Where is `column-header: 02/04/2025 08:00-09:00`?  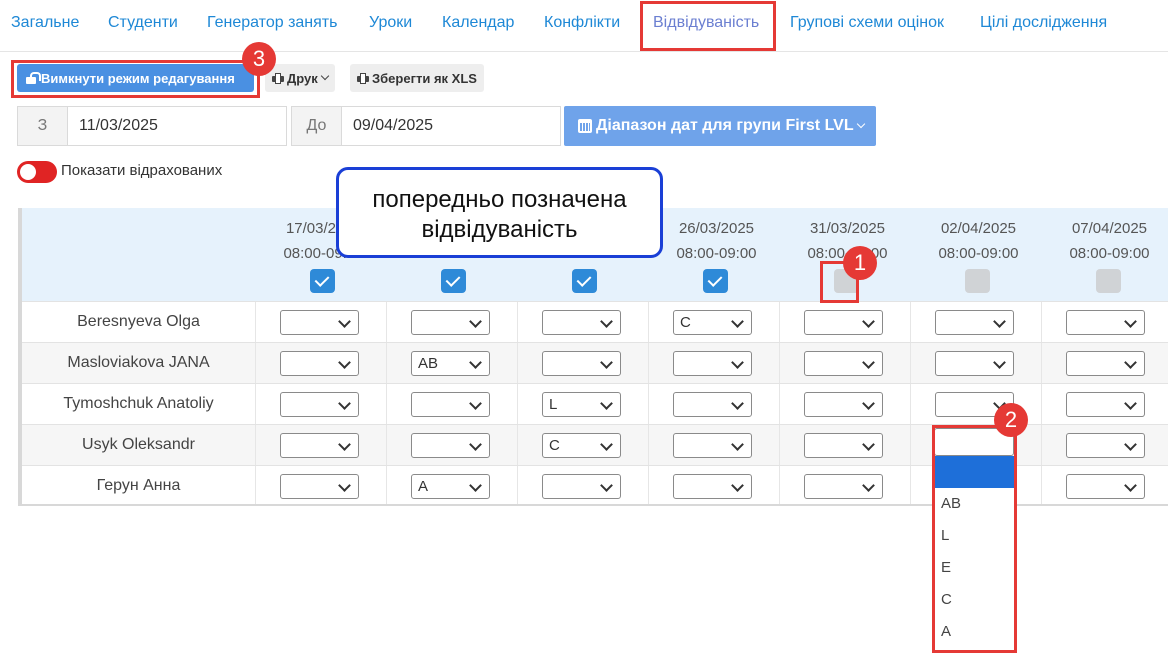
column-header: 02/04/2025 08:00-09:00 is located at coordinates (978, 254).